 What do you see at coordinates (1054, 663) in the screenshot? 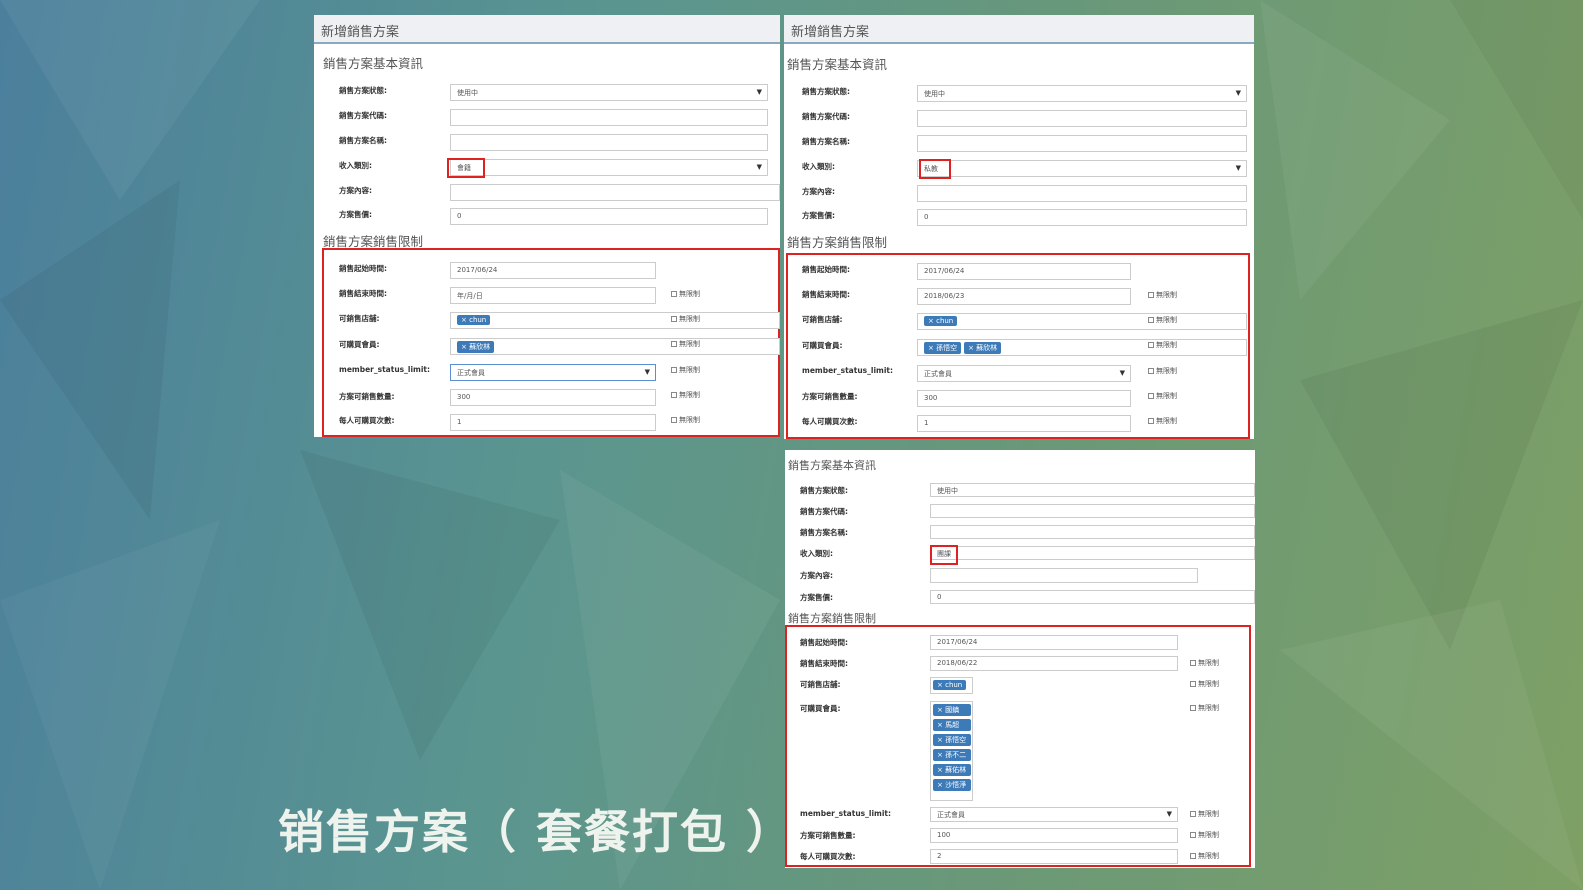
I see `end-date-input: 2018/06/22` at bounding box center [1054, 663].